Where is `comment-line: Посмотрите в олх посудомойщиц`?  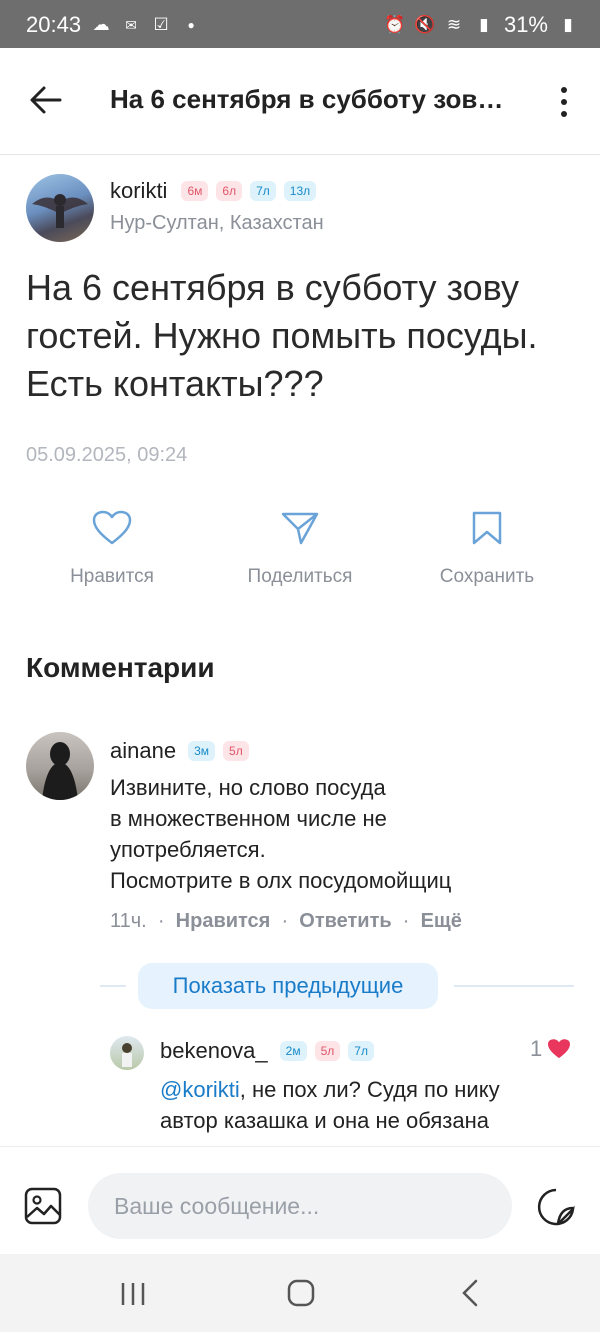 comment-line: Посмотрите в олх посудомойщиц is located at coordinates (281, 880).